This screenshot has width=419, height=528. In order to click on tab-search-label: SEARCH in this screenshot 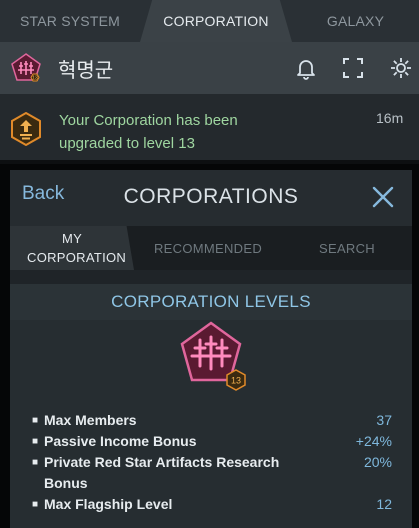, I will do `click(347, 248)`.